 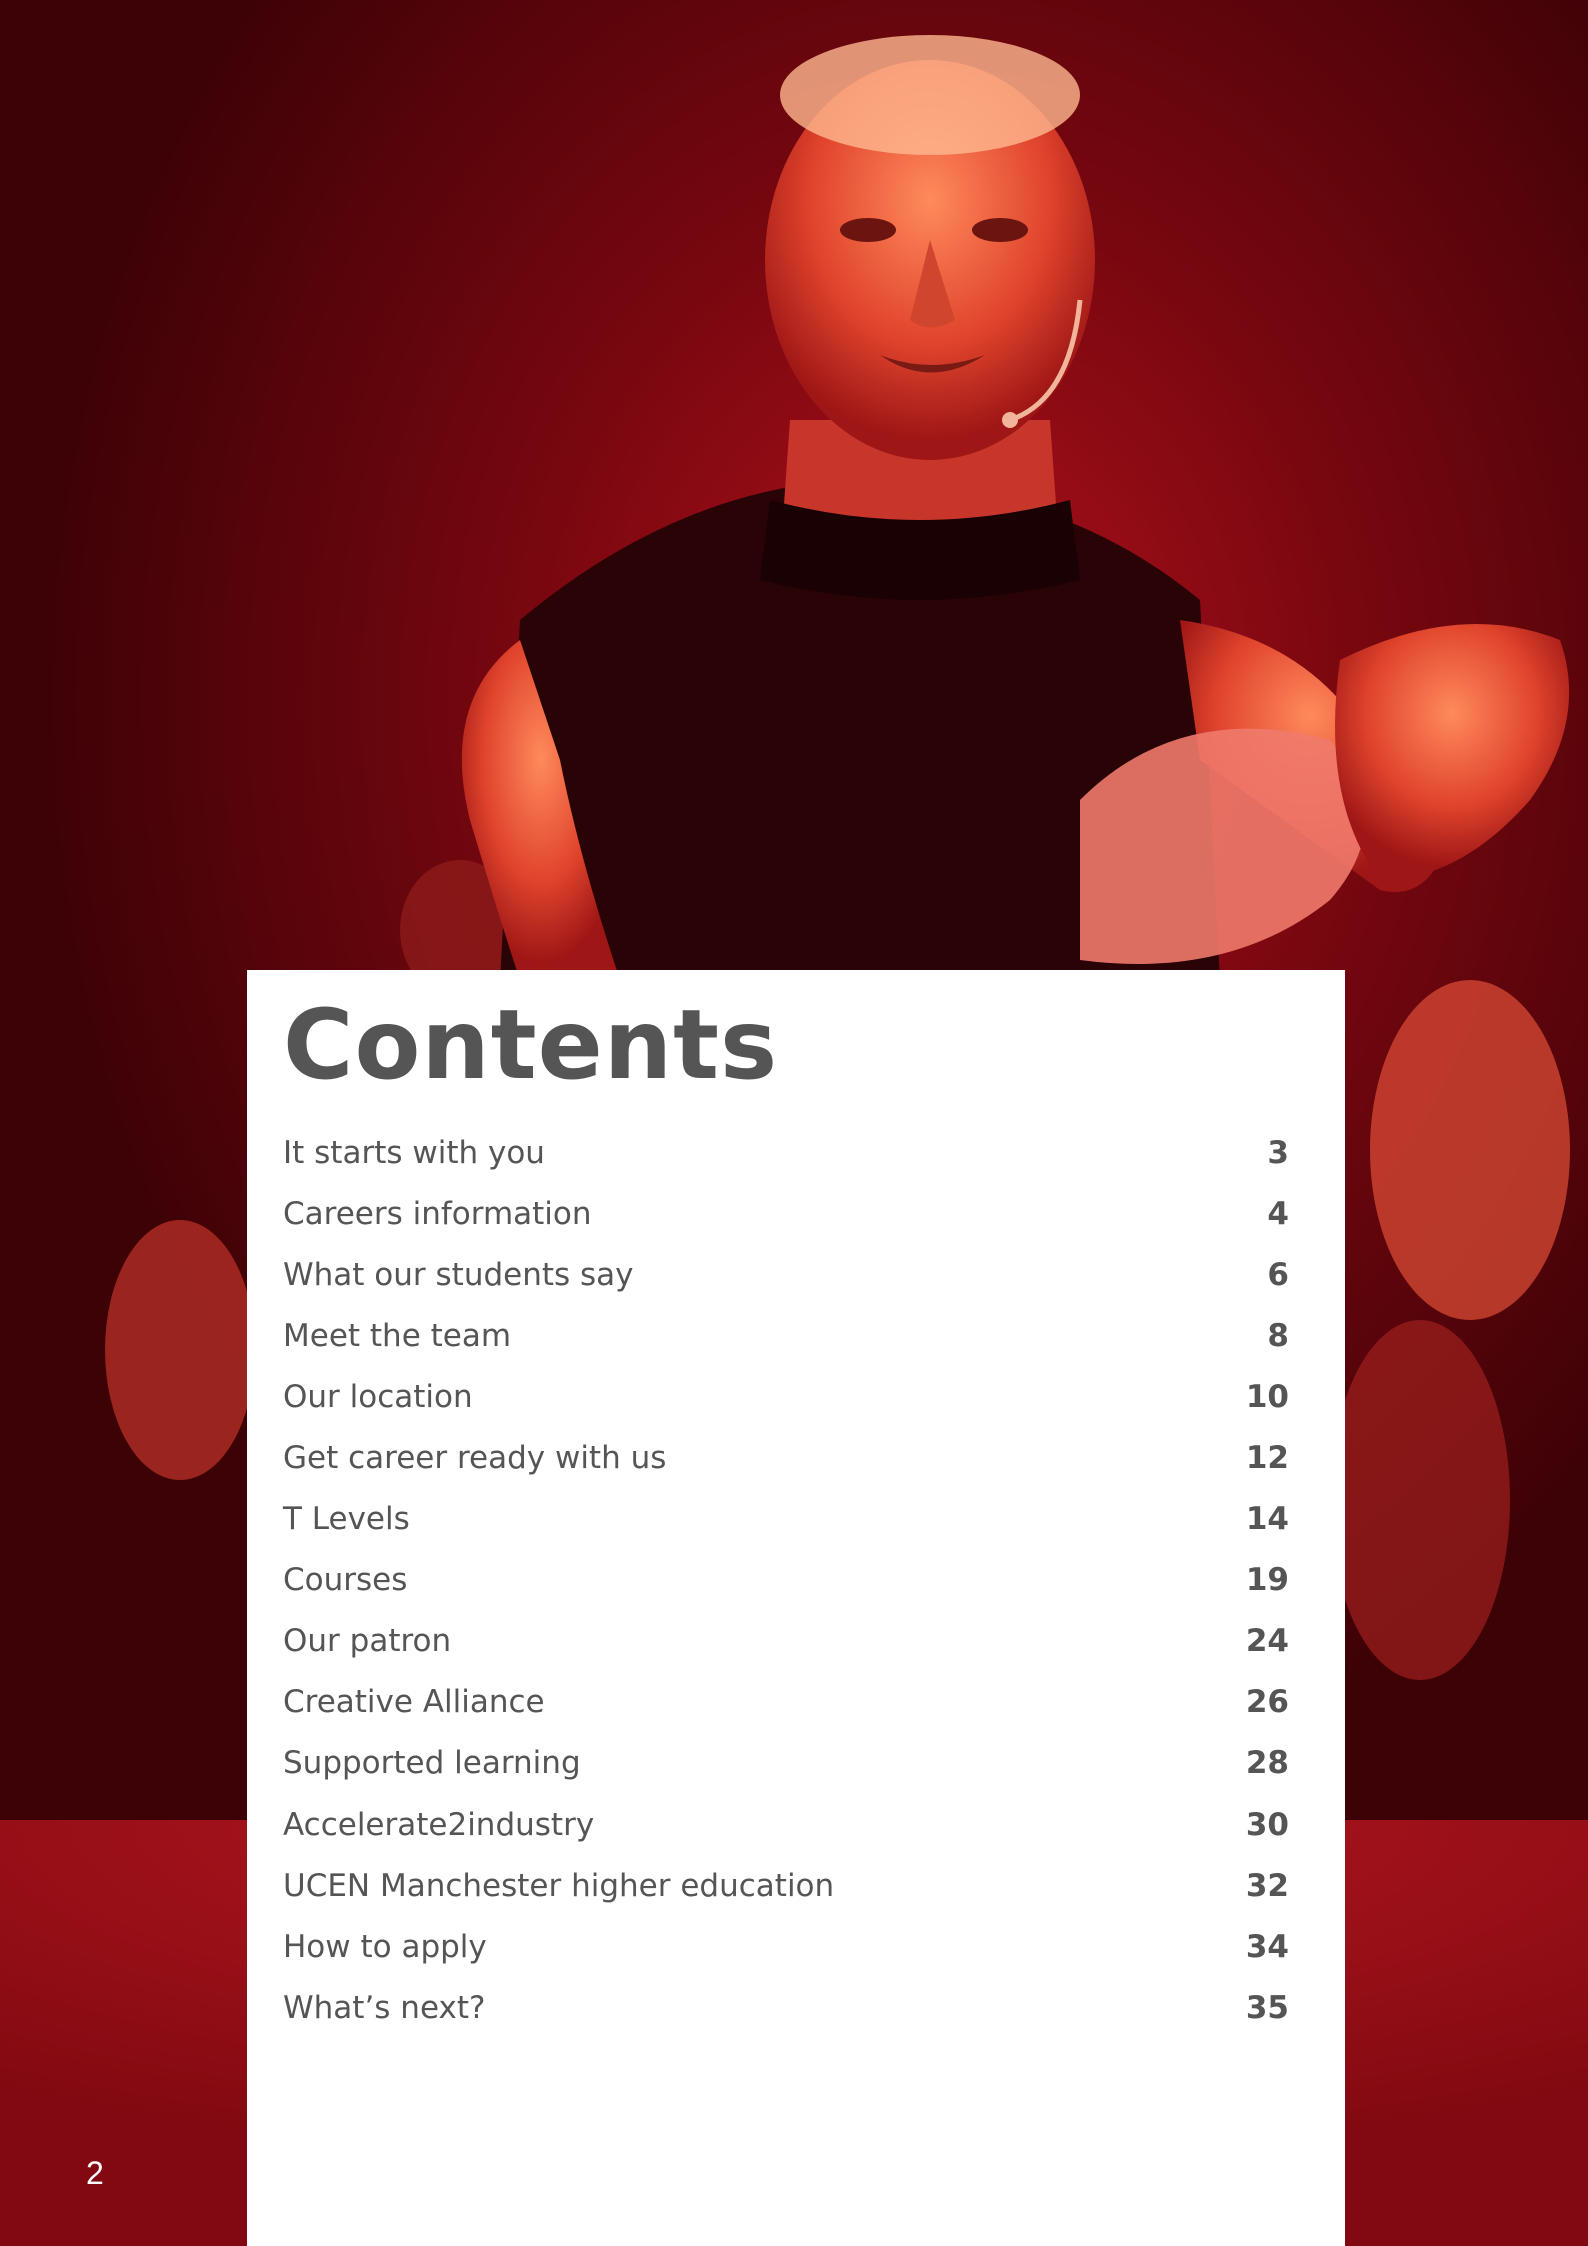 I want to click on toc-label: What our students say, so click(x=458, y=1274).